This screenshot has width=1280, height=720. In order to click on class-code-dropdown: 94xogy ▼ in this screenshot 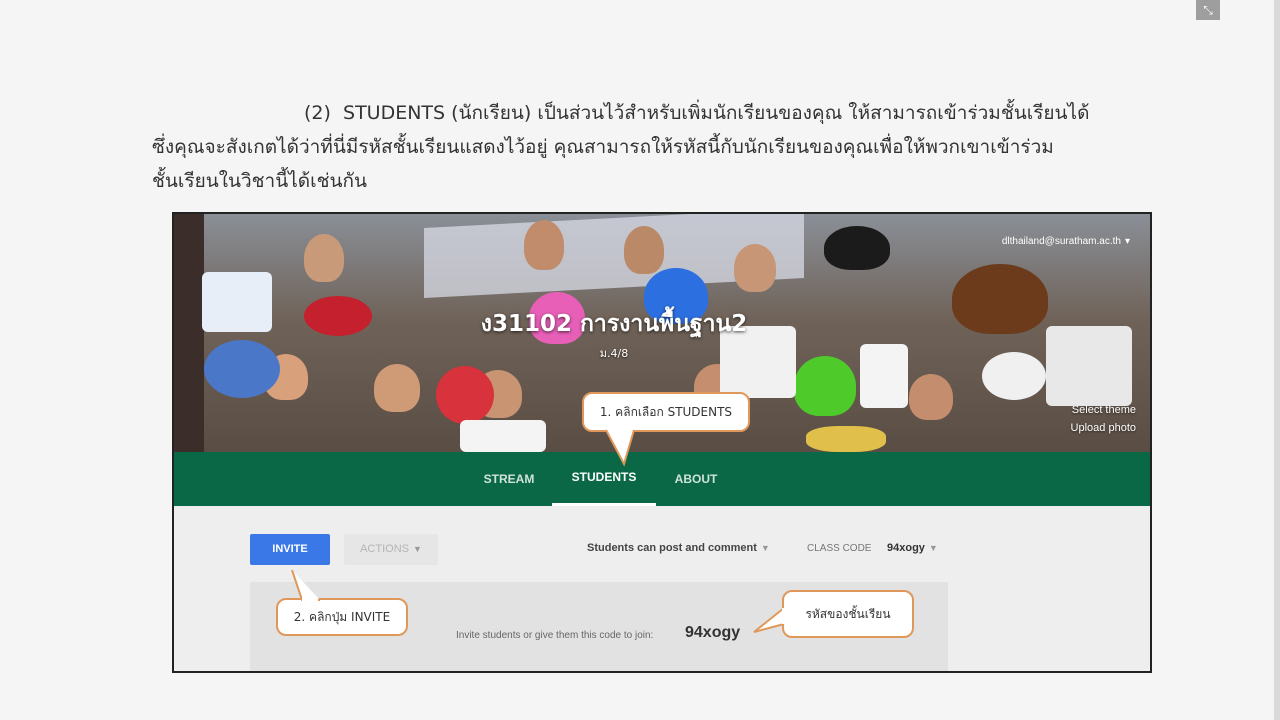, I will do `click(912, 548)`.